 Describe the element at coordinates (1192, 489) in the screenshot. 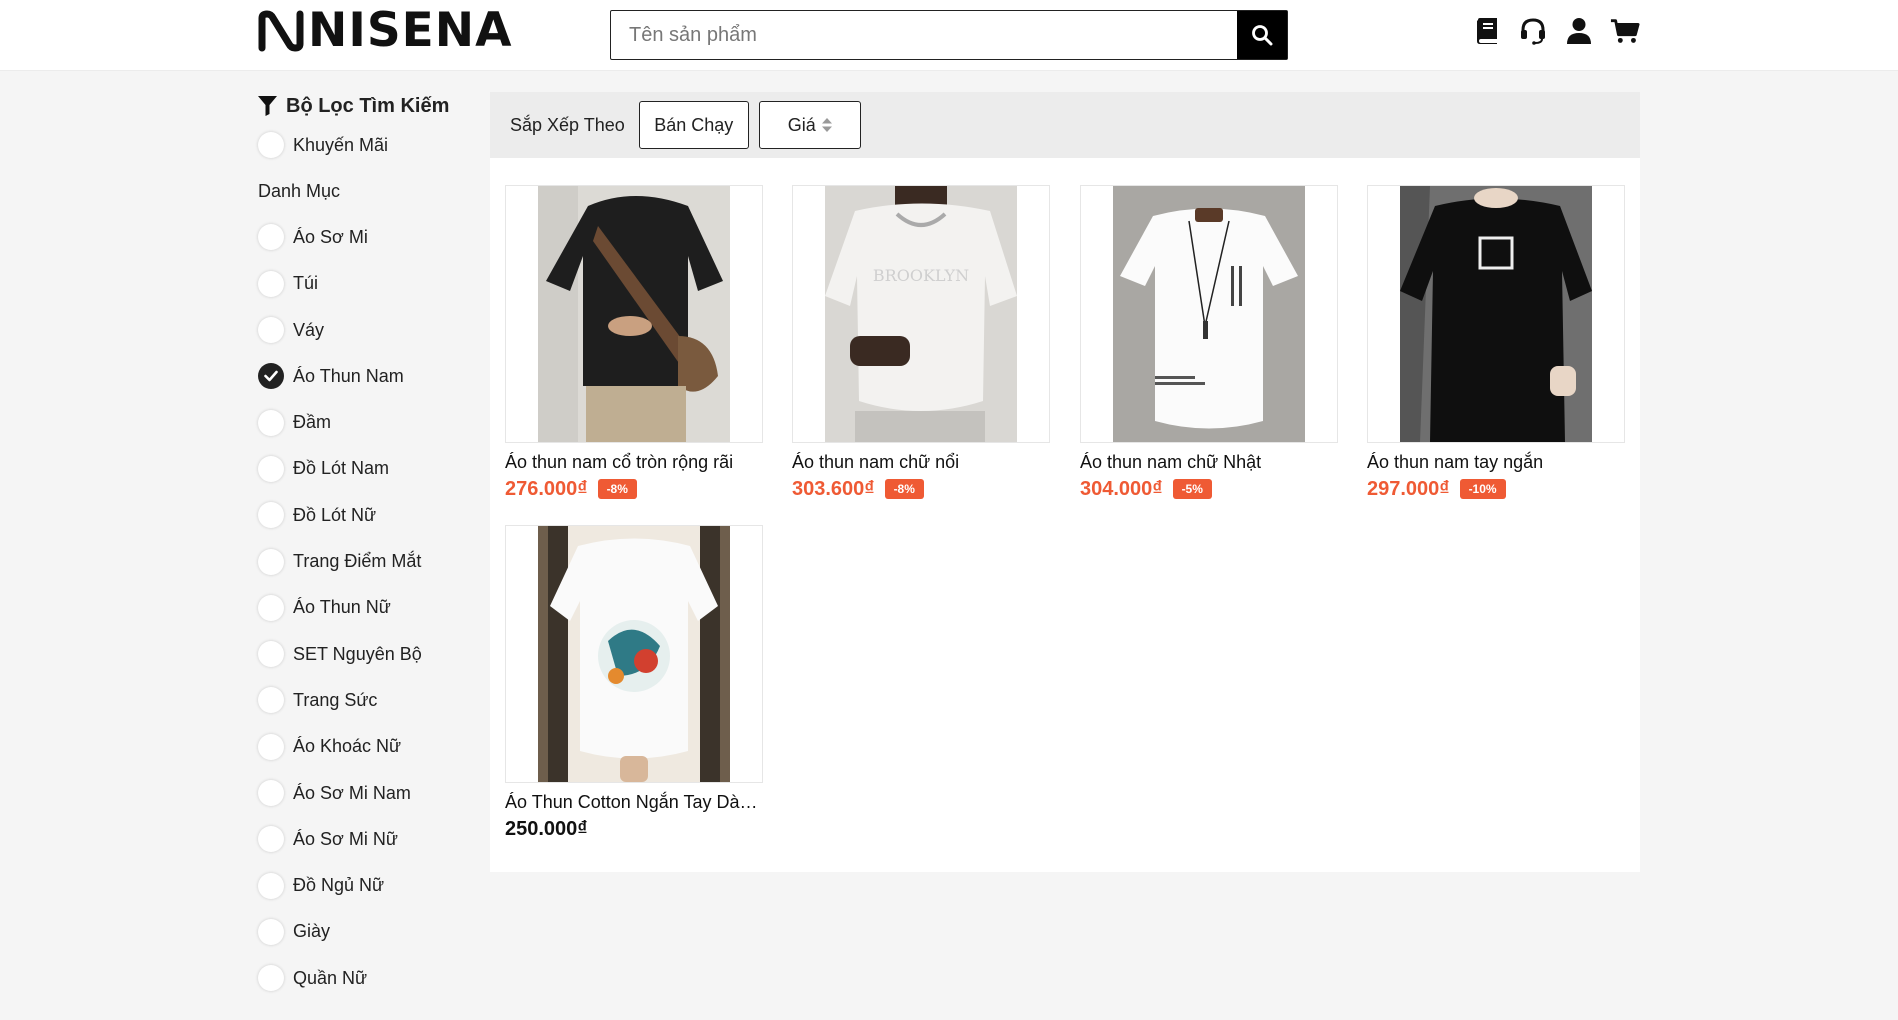

I see `discount-badge: -5%` at that location.